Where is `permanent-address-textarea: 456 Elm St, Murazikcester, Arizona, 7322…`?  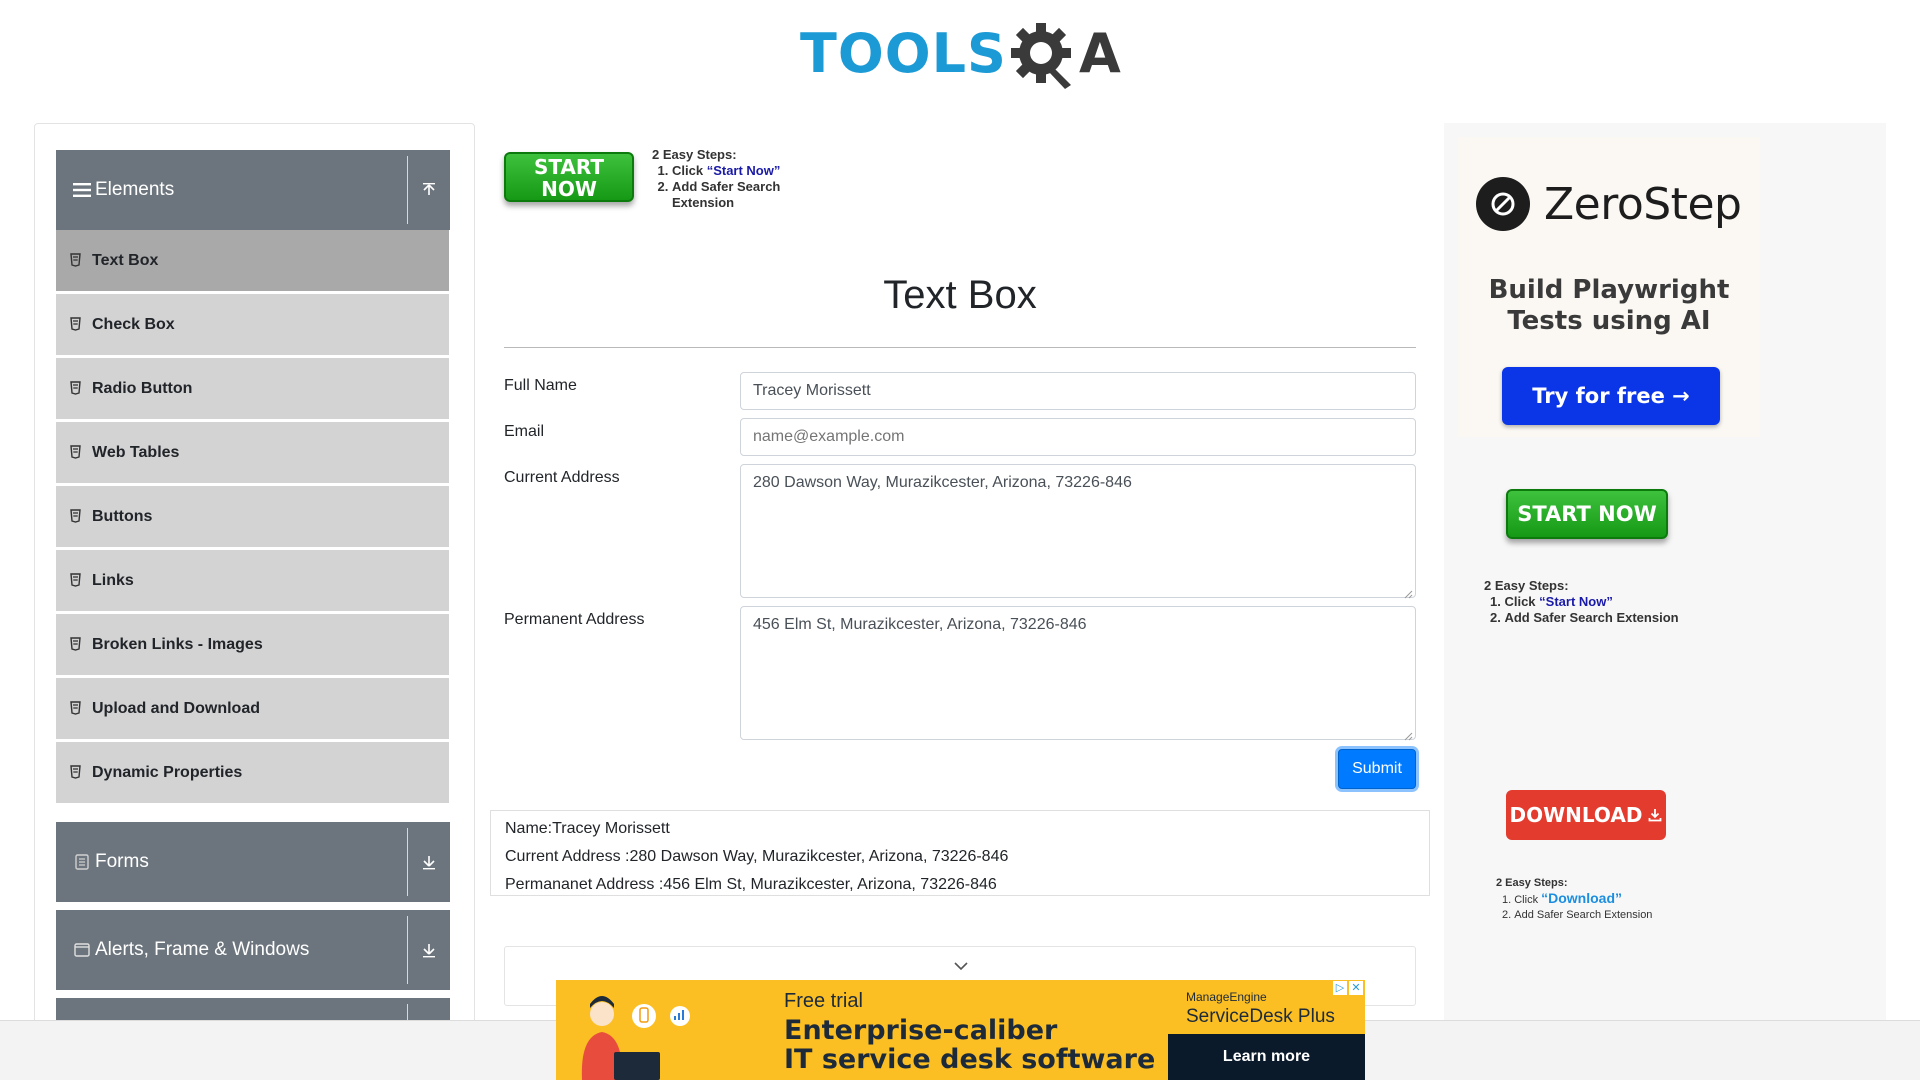
permanent-address-textarea: 456 Elm St, Murazikcester, Arizona, 7322… is located at coordinates (1078, 673).